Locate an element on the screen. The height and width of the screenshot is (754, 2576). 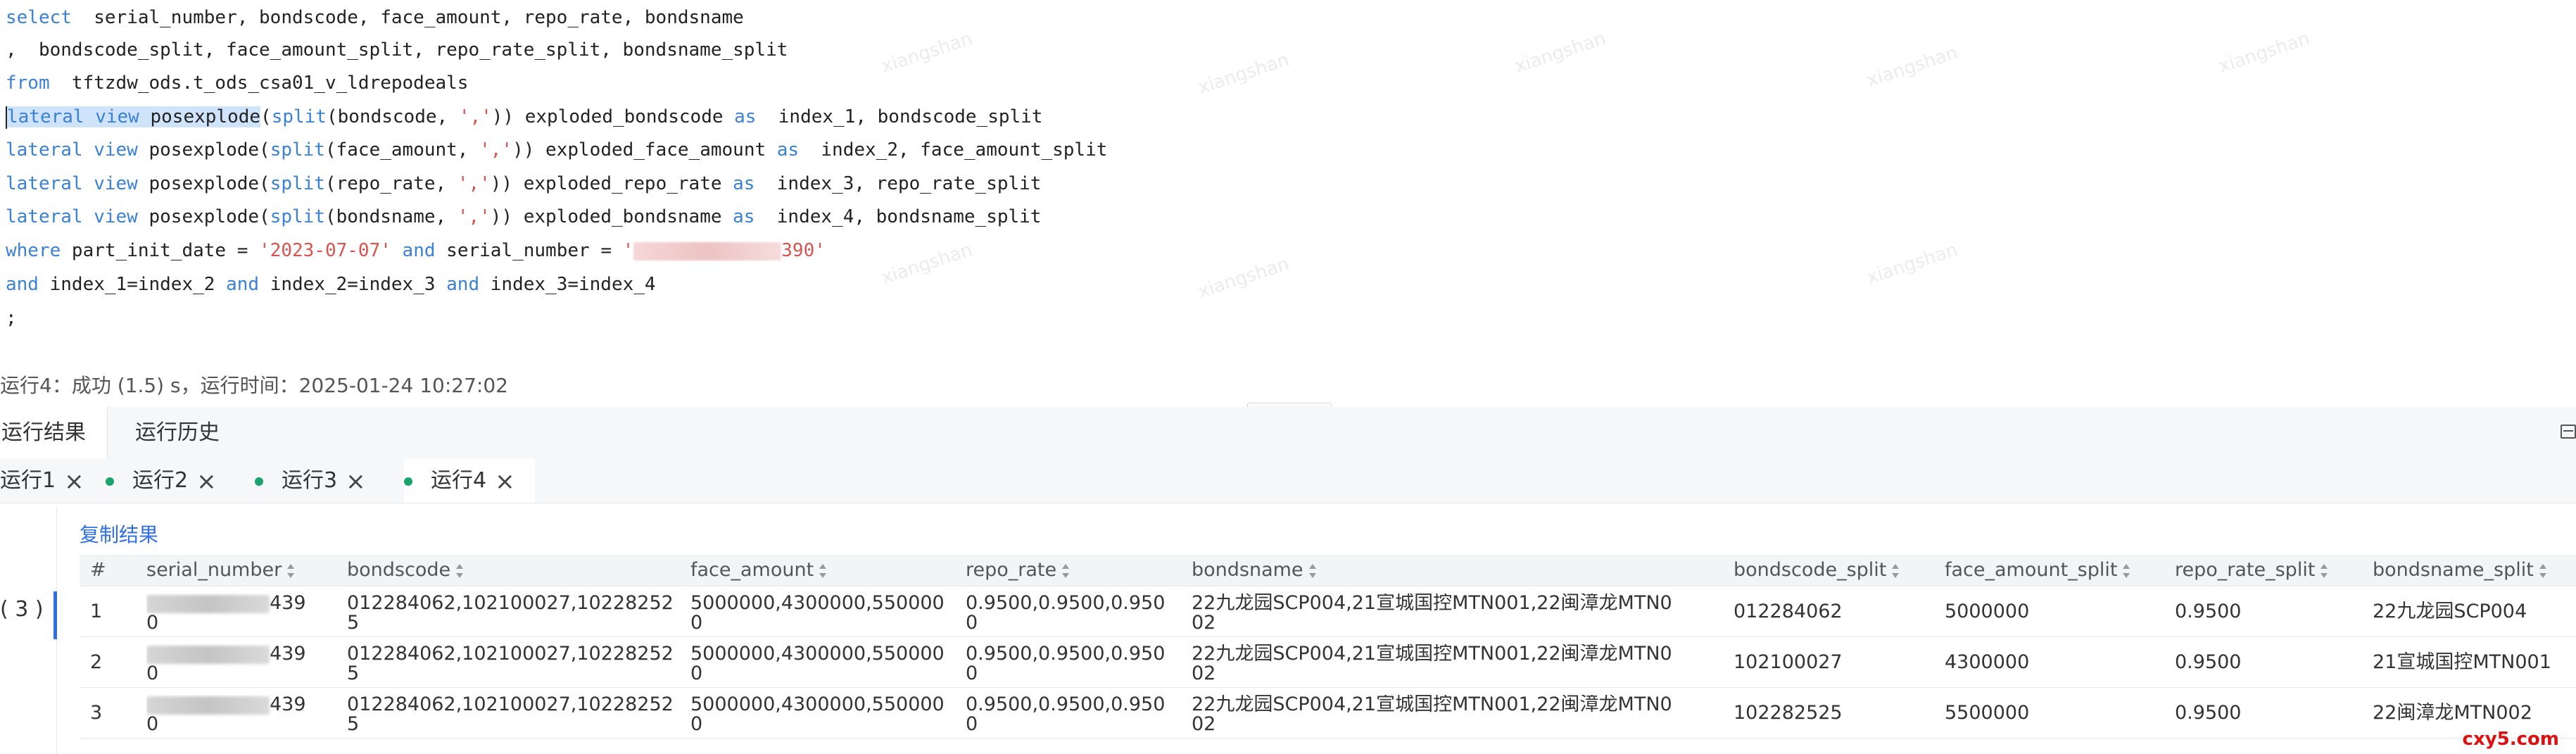
table-cell: 4300000 is located at coordinates (2057, 662).